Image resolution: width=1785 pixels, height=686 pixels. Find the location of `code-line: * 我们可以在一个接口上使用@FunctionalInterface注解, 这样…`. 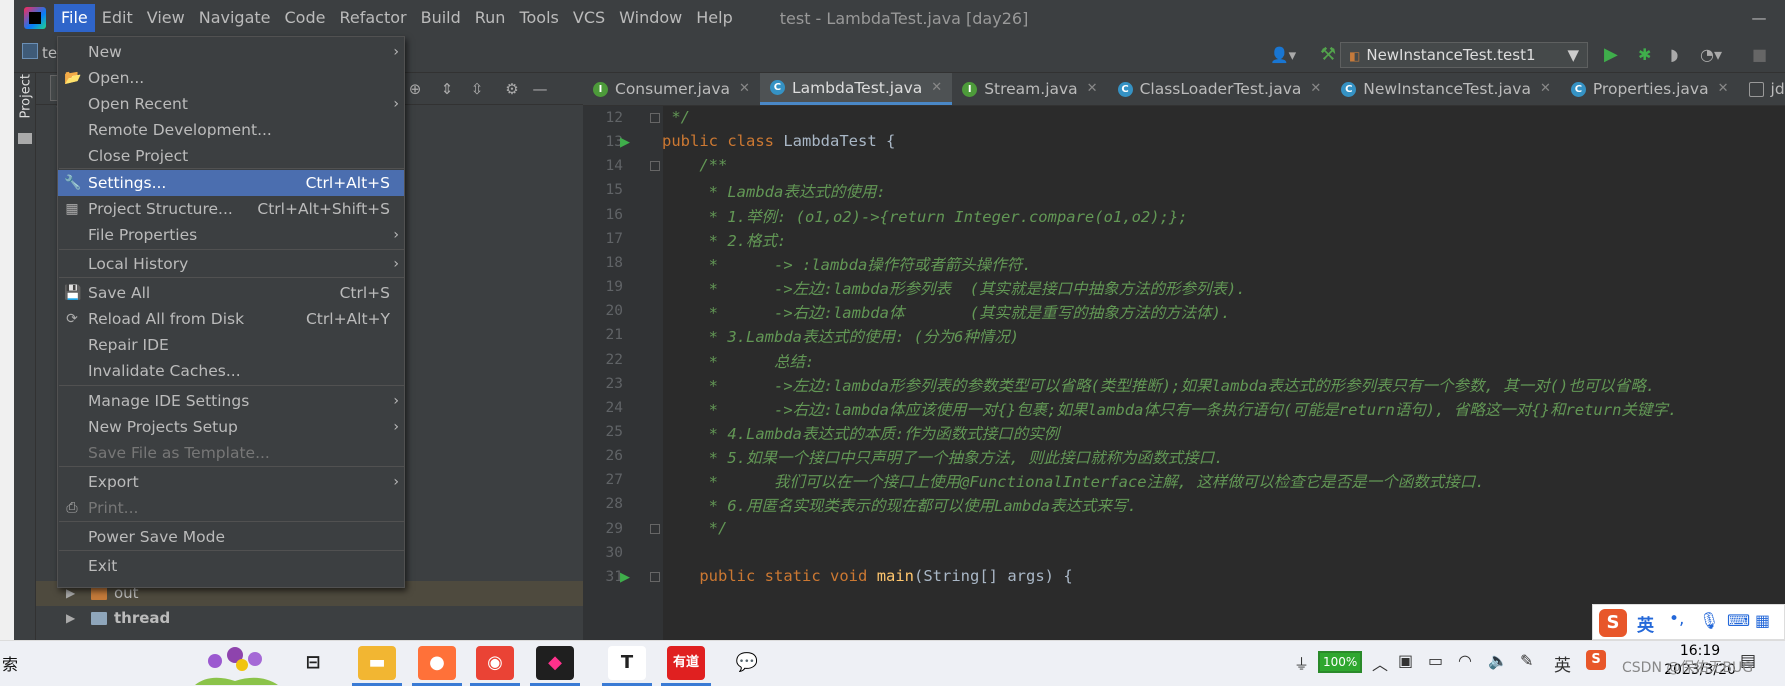

code-line: * 我们可以在一个接口上使用@FunctionalInterface注解, 这样… is located at coordinates (1073, 481).